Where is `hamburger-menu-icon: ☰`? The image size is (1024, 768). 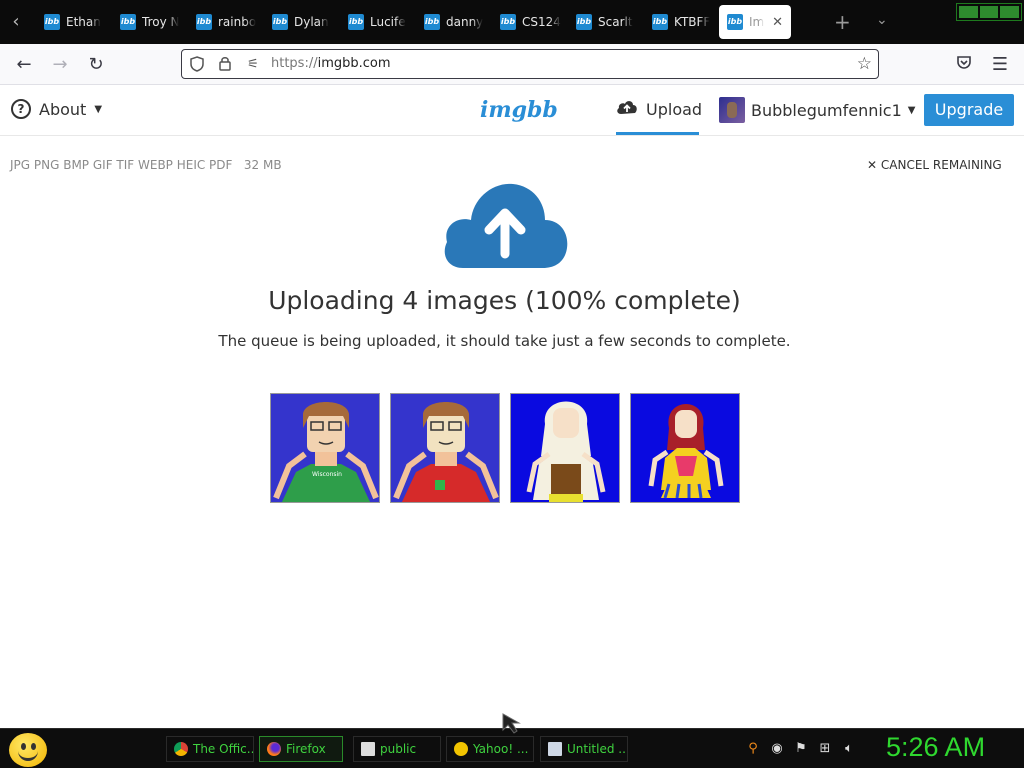
hamburger-menu-icon: ☰ is located at coordinates (1000, 64).